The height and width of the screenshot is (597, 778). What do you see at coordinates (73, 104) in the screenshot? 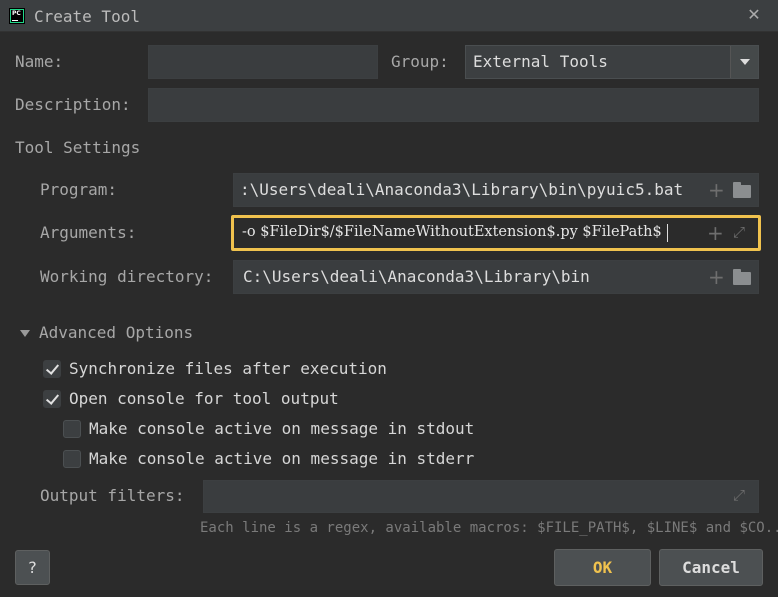
I see `description-label: Description:` at bounding box center [73, 104].